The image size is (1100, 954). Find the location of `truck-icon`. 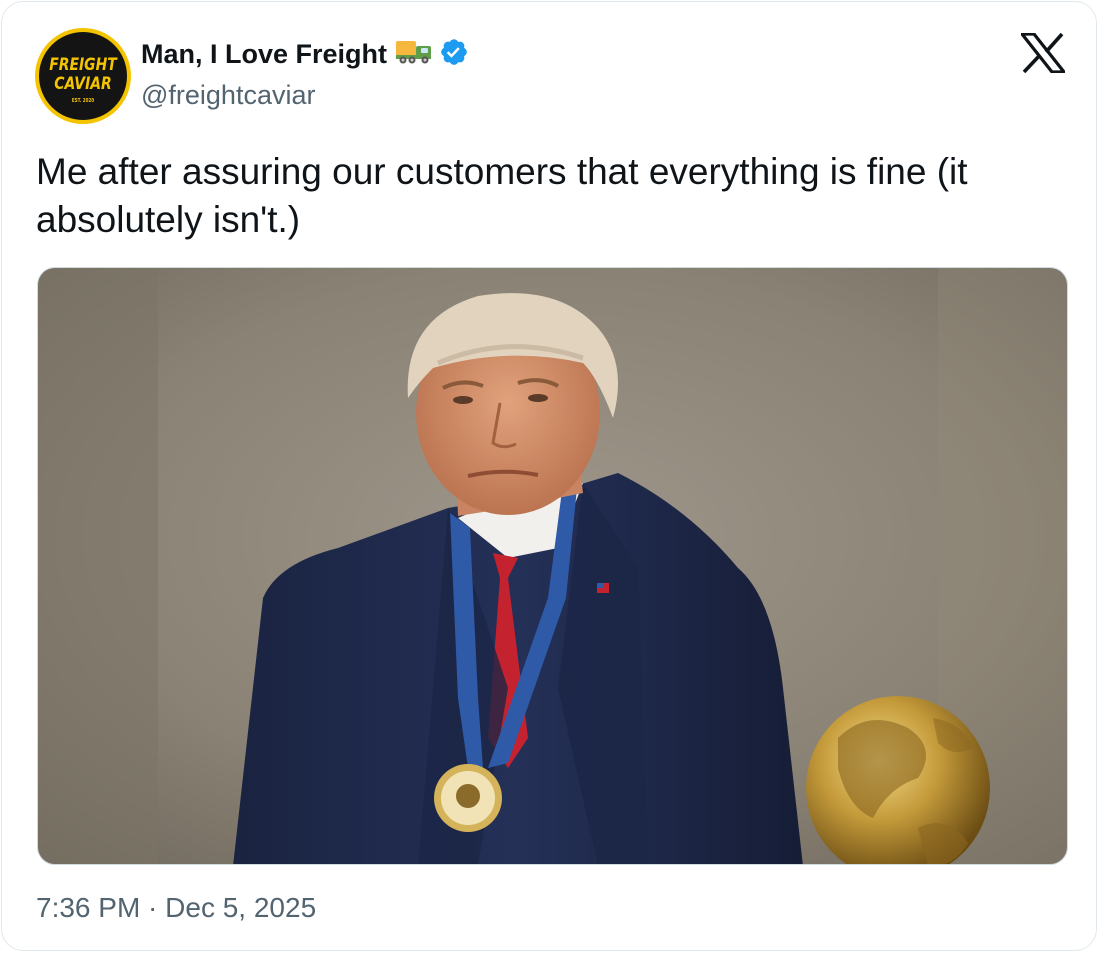

truck-icon is located at coordinates (414, 54).